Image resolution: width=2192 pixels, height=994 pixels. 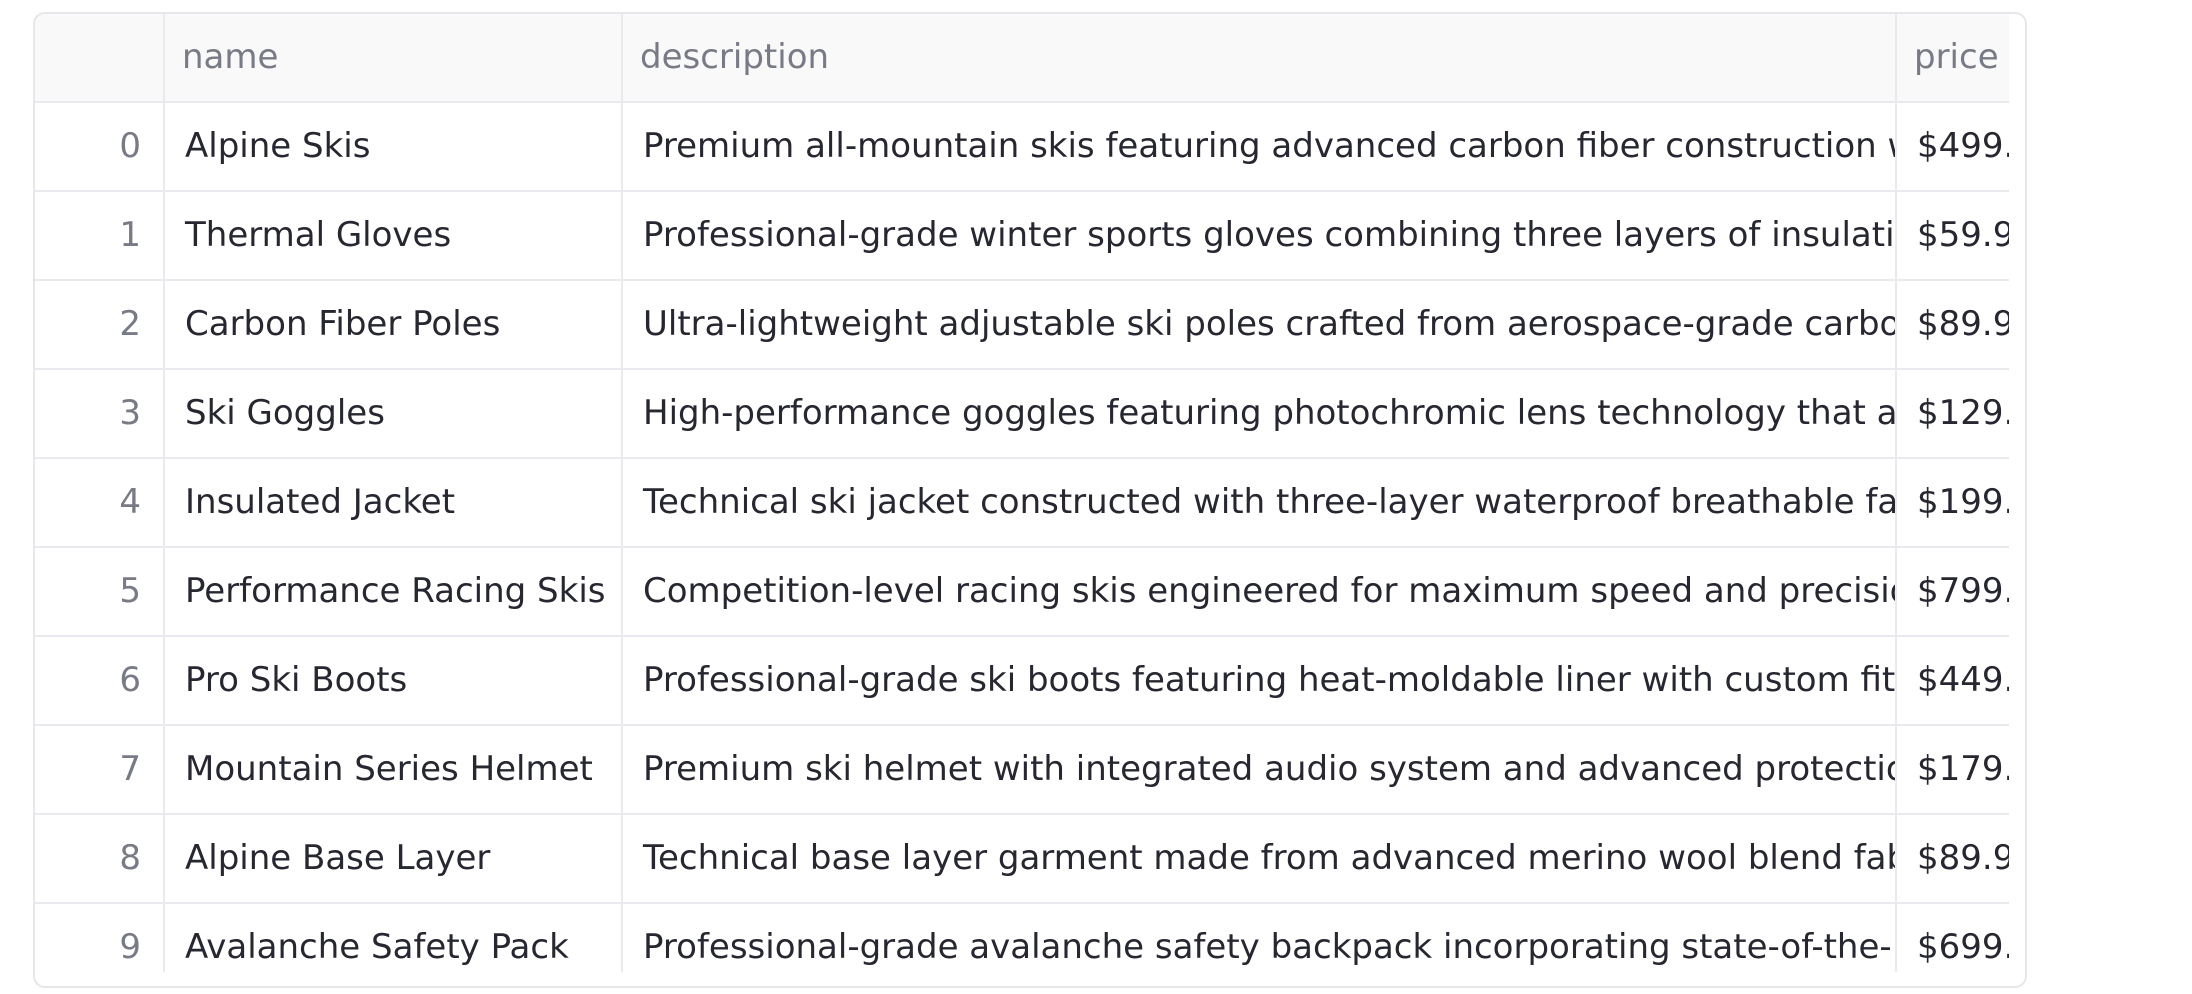 I want to click on row-index-cell: 9, so click(x=100, y=937).